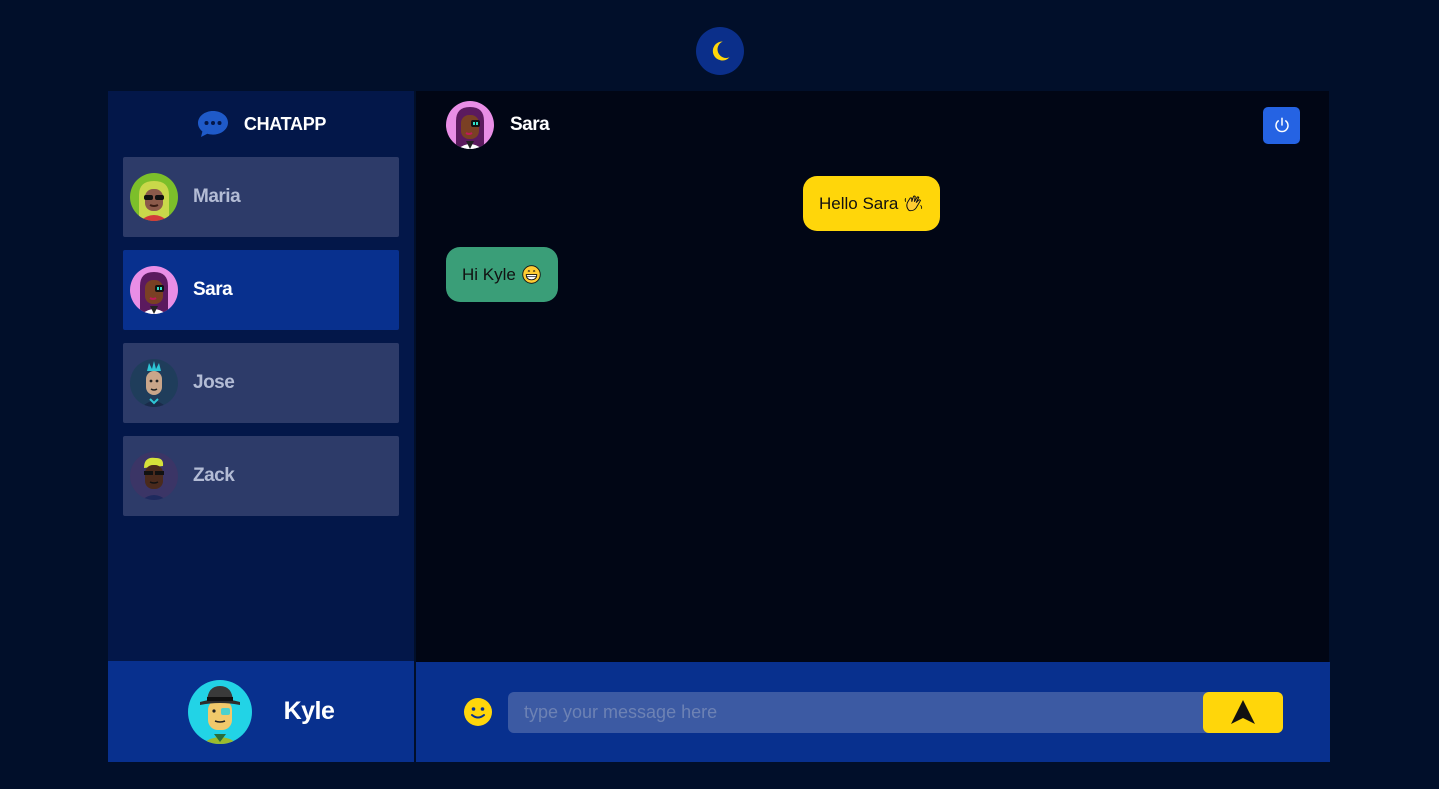  I want to click on logout-button, so click(1281, 125).